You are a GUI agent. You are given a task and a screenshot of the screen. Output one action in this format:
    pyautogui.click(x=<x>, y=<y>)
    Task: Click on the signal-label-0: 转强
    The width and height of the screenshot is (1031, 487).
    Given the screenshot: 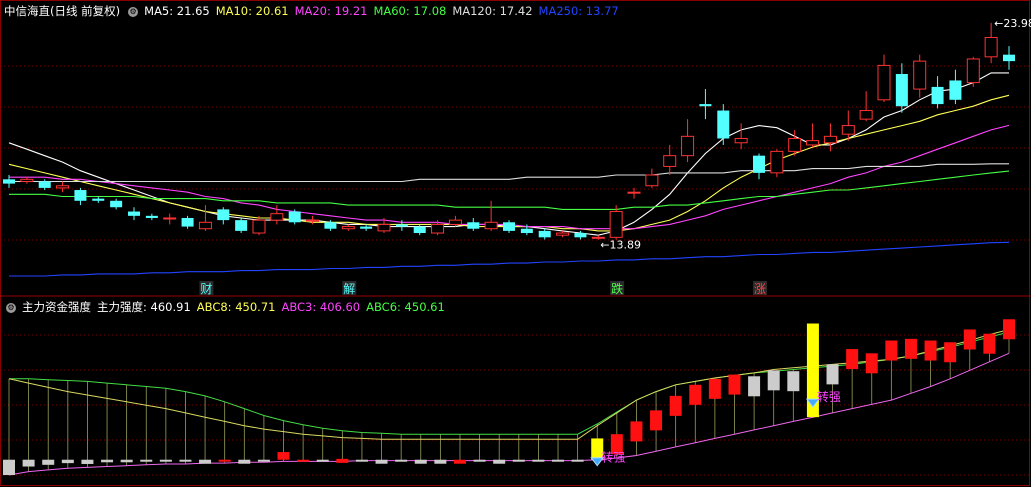 What is the action you would take?
    pyautogui.click(x=613, y=457)
    